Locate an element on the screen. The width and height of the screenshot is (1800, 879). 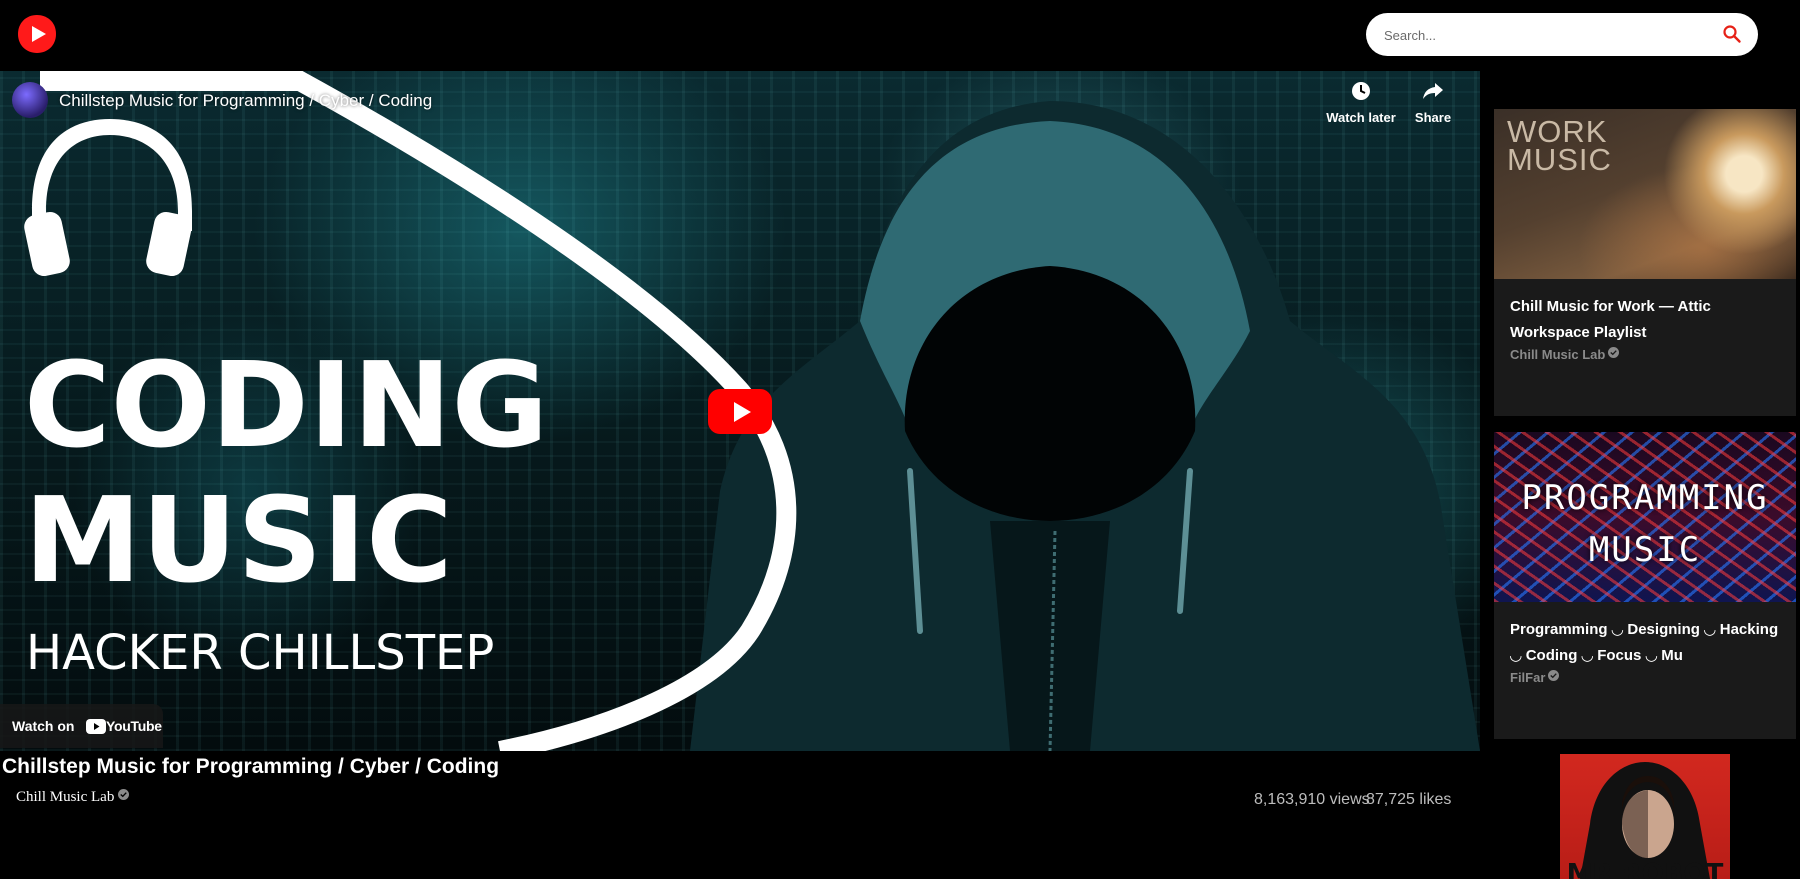
view-count: 8,163,910 views is located at coordinates (1312, 799).